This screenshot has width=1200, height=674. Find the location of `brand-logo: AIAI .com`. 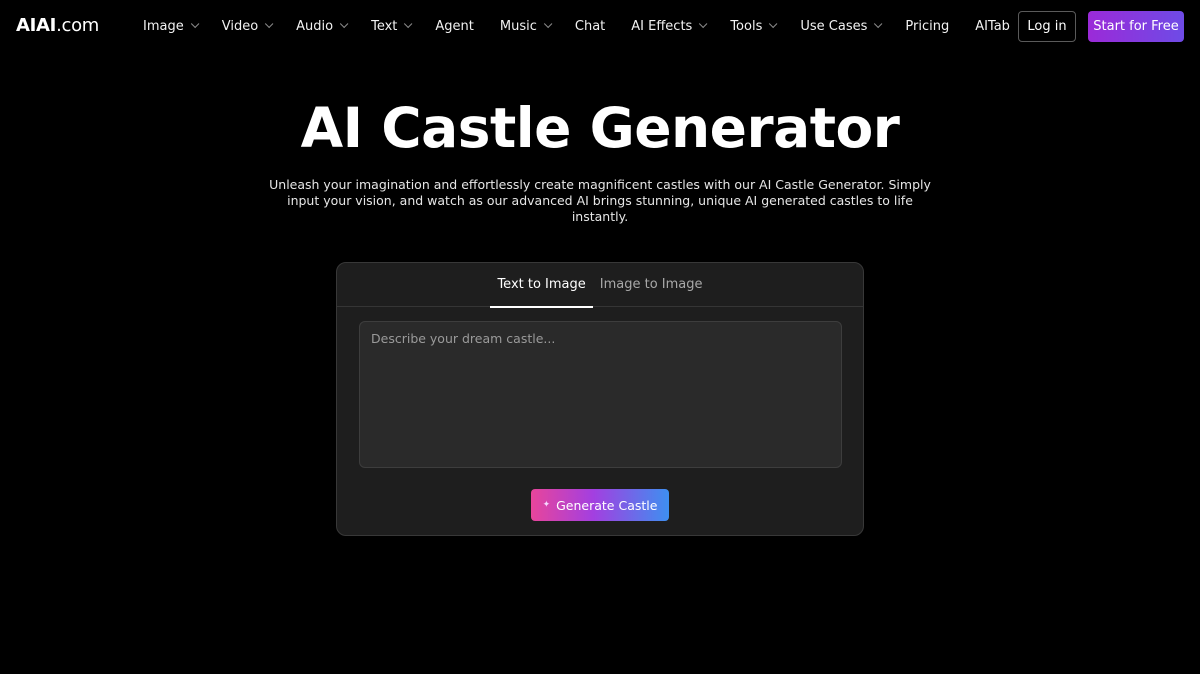

brand-logo: AIAI .com is located at coordinates (57, 25).